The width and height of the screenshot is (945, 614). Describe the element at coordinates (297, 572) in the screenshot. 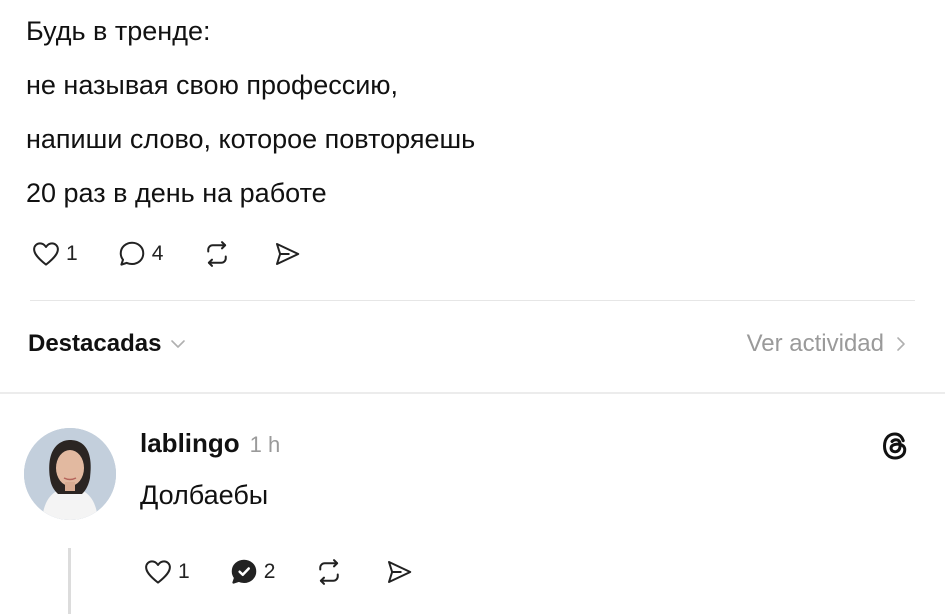

I see `reply-action-bar: 1 2` at that location.